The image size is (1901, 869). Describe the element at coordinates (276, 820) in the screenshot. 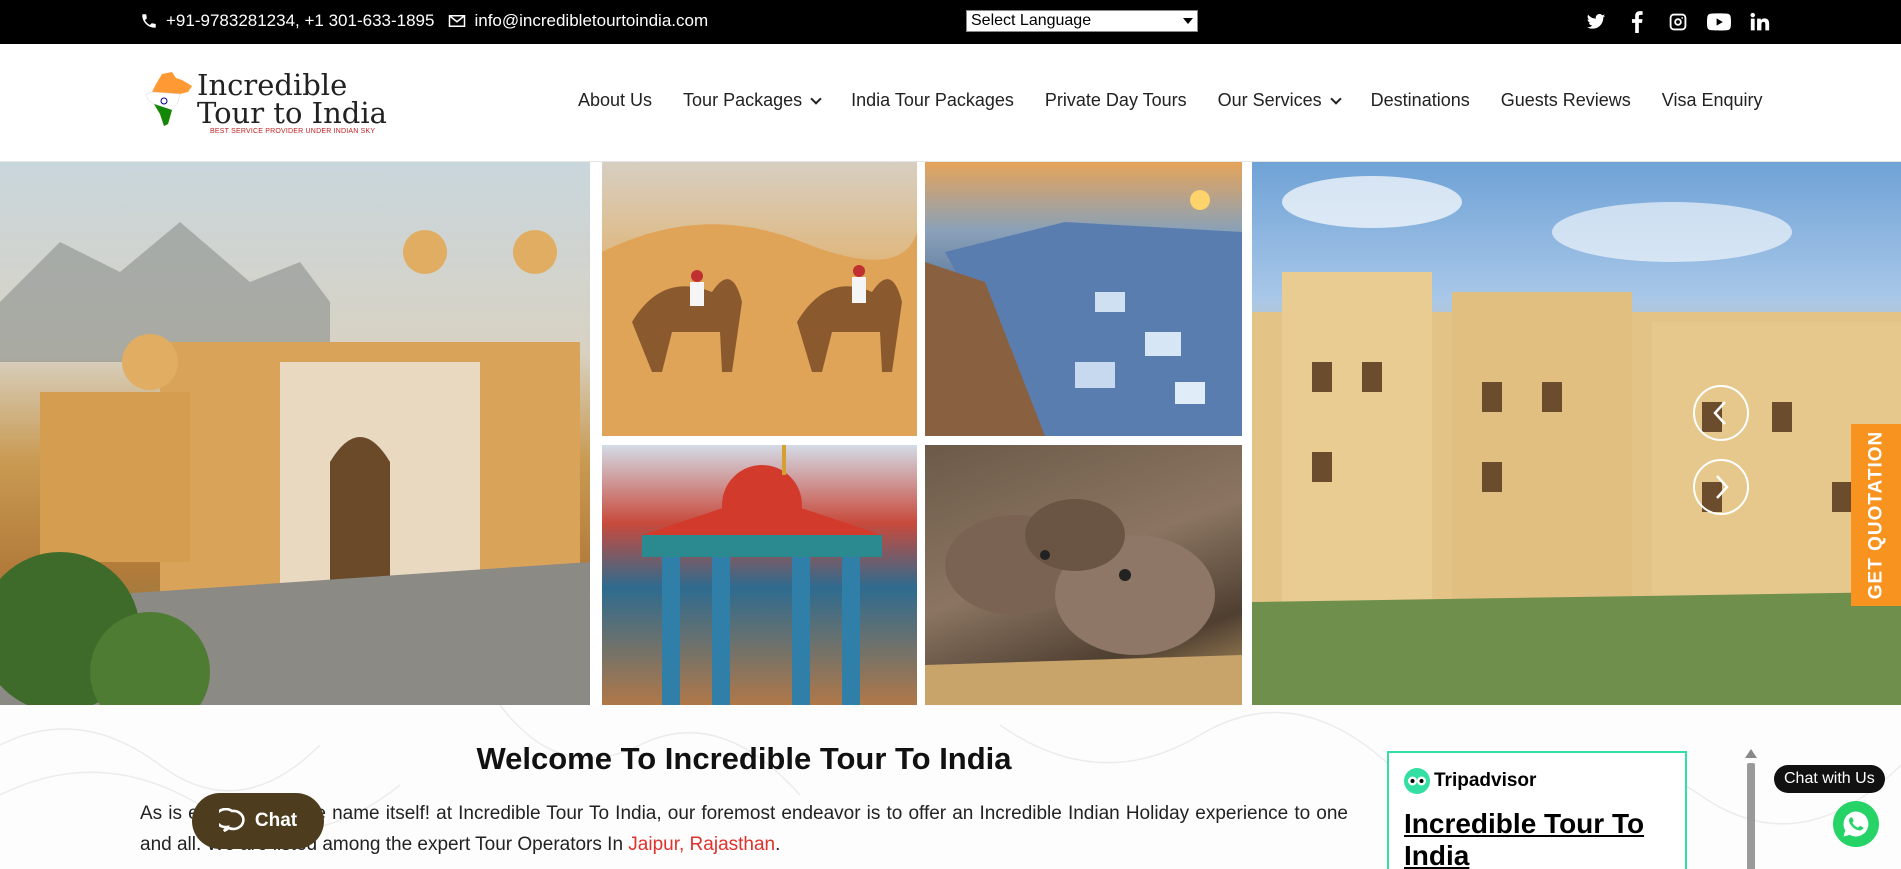

I see `chat-button-label: Chat` at that location.